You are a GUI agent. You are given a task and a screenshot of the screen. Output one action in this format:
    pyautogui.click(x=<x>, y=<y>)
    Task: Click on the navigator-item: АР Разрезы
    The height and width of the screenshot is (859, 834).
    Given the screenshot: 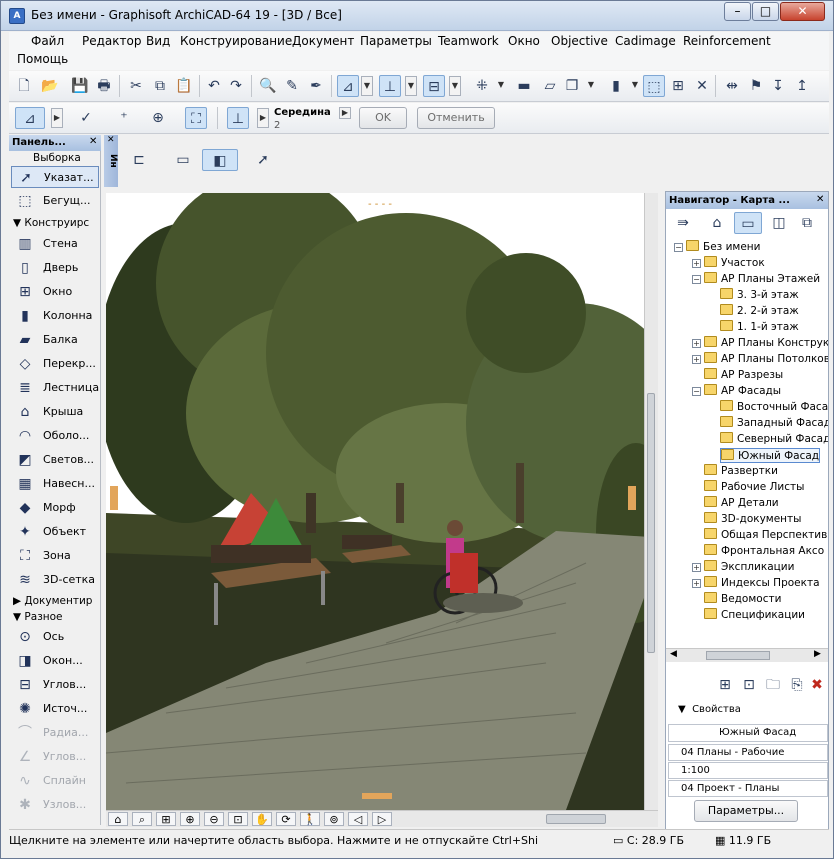 What is the action you would take?
    pyautogui.click(x=743, y=374)
    